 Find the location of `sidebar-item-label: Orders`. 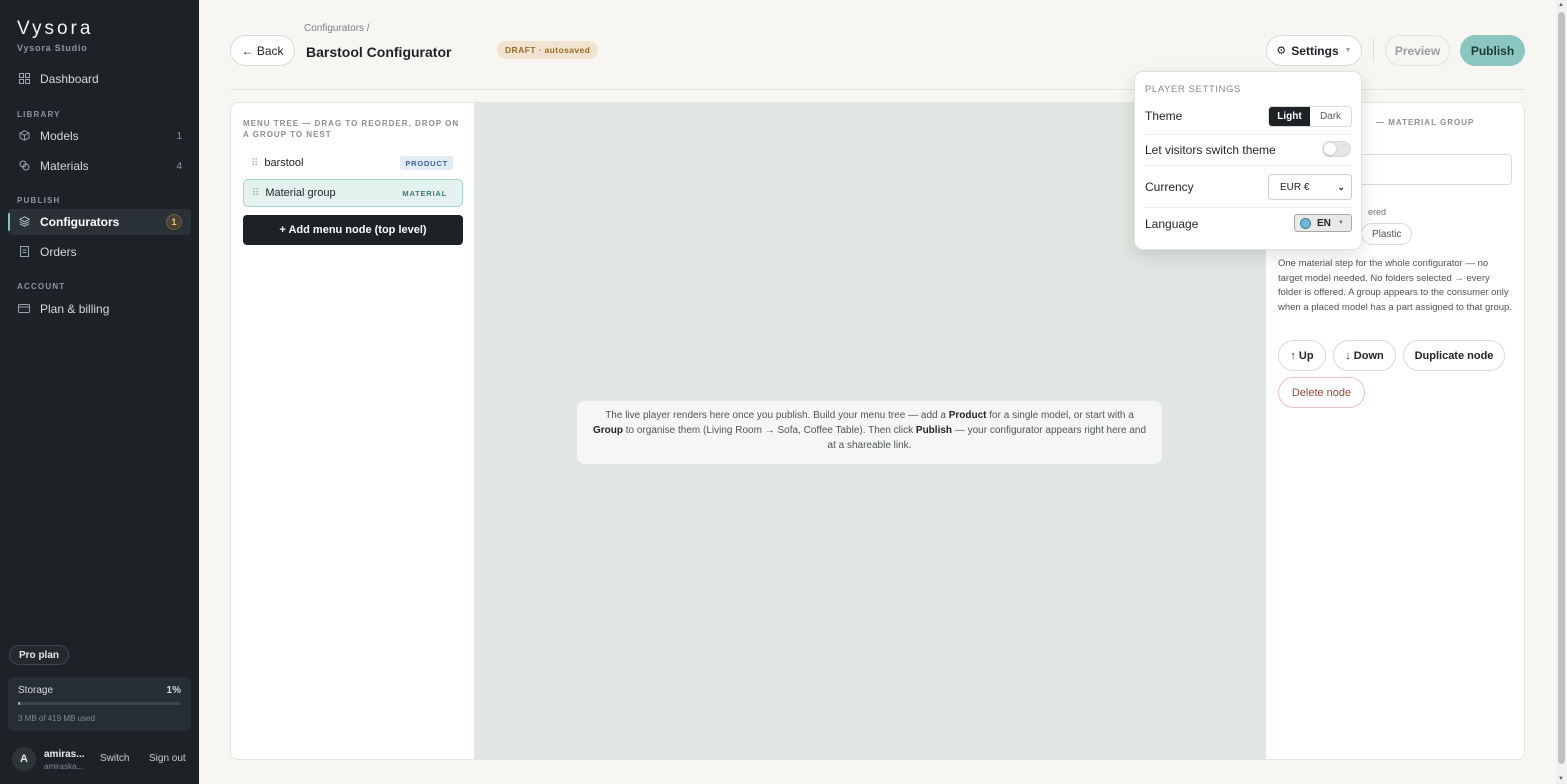

sidebar-item-label: Orders is located at coordinates (58, 252).